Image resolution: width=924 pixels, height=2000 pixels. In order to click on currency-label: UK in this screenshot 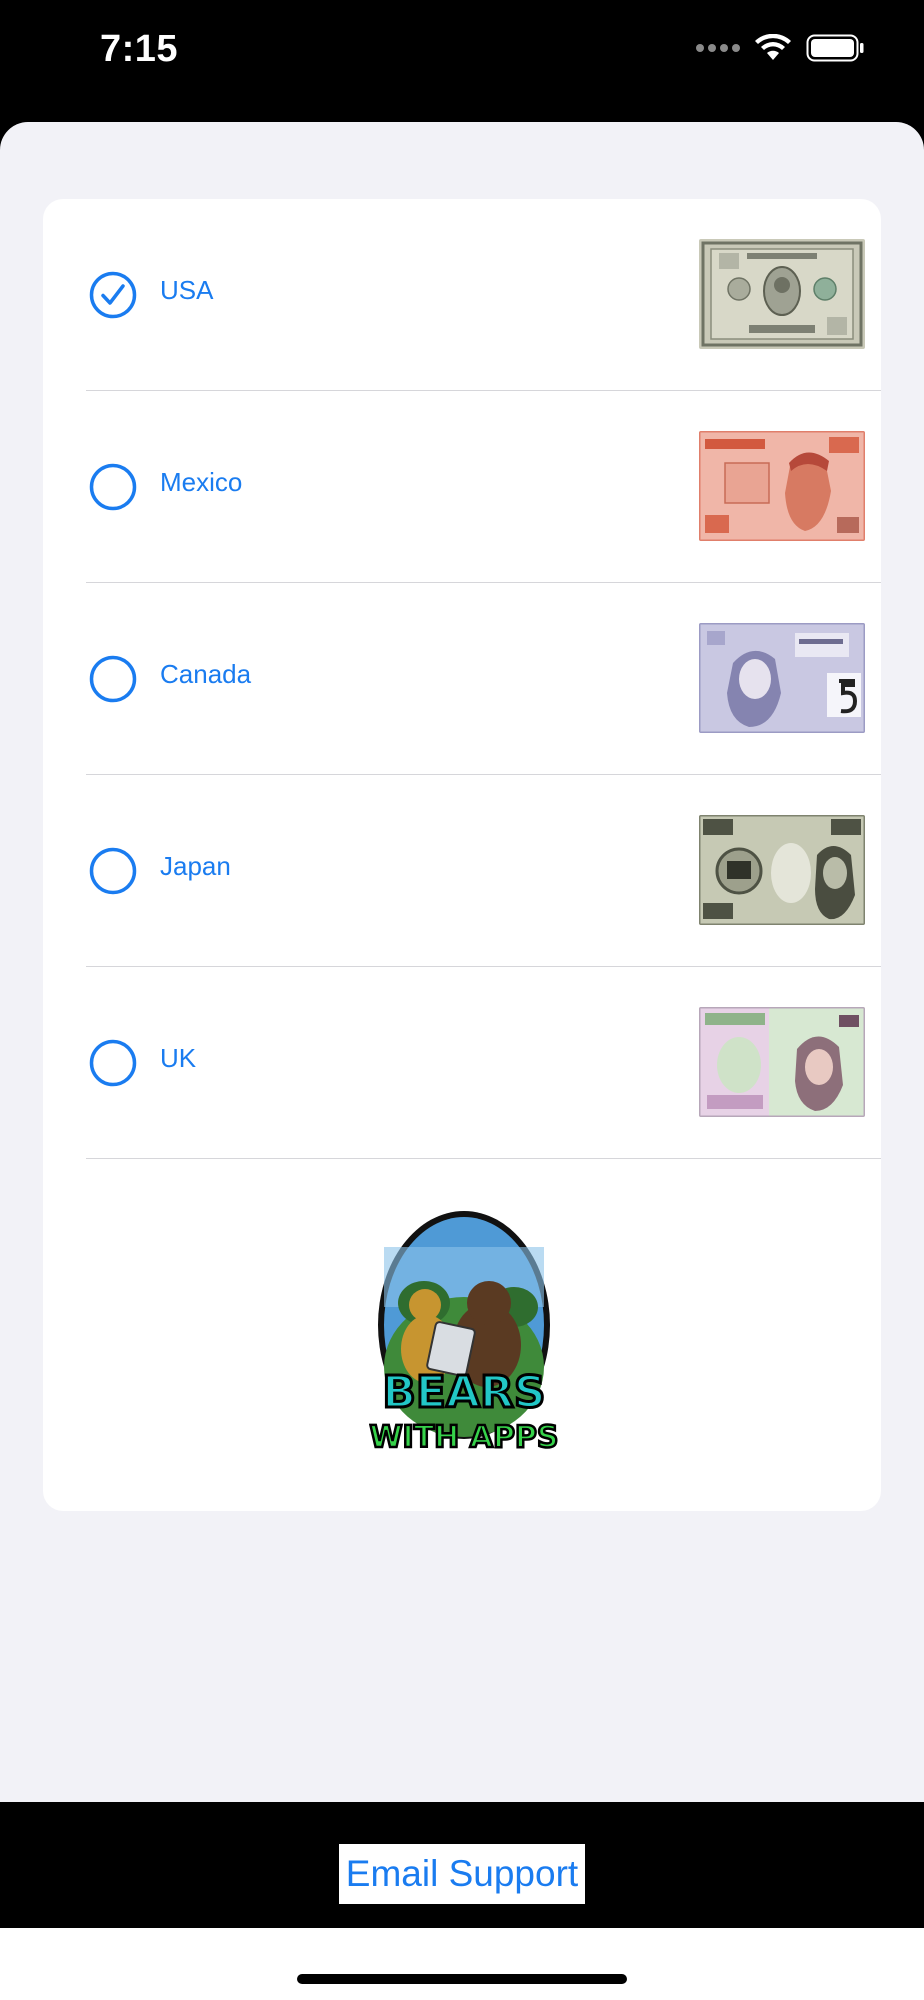, I will do `click(178, 1058)`.